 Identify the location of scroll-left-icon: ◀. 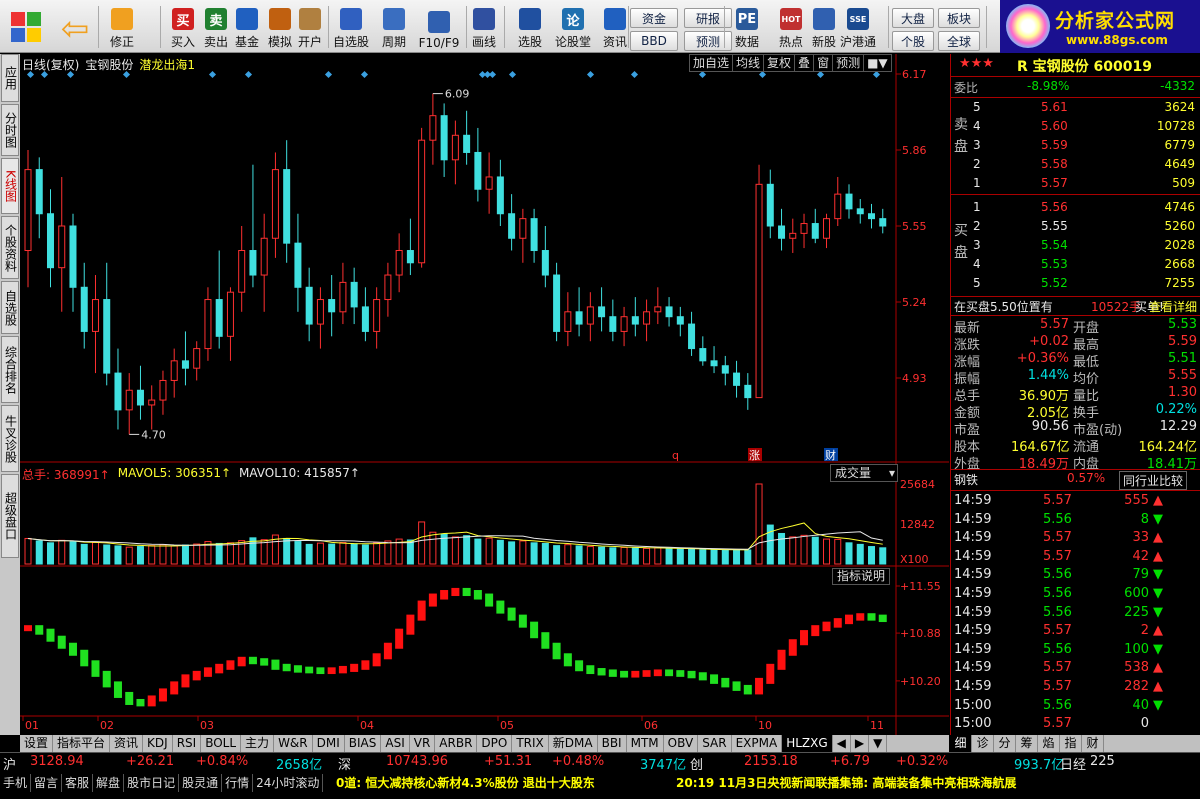
(842, 743).